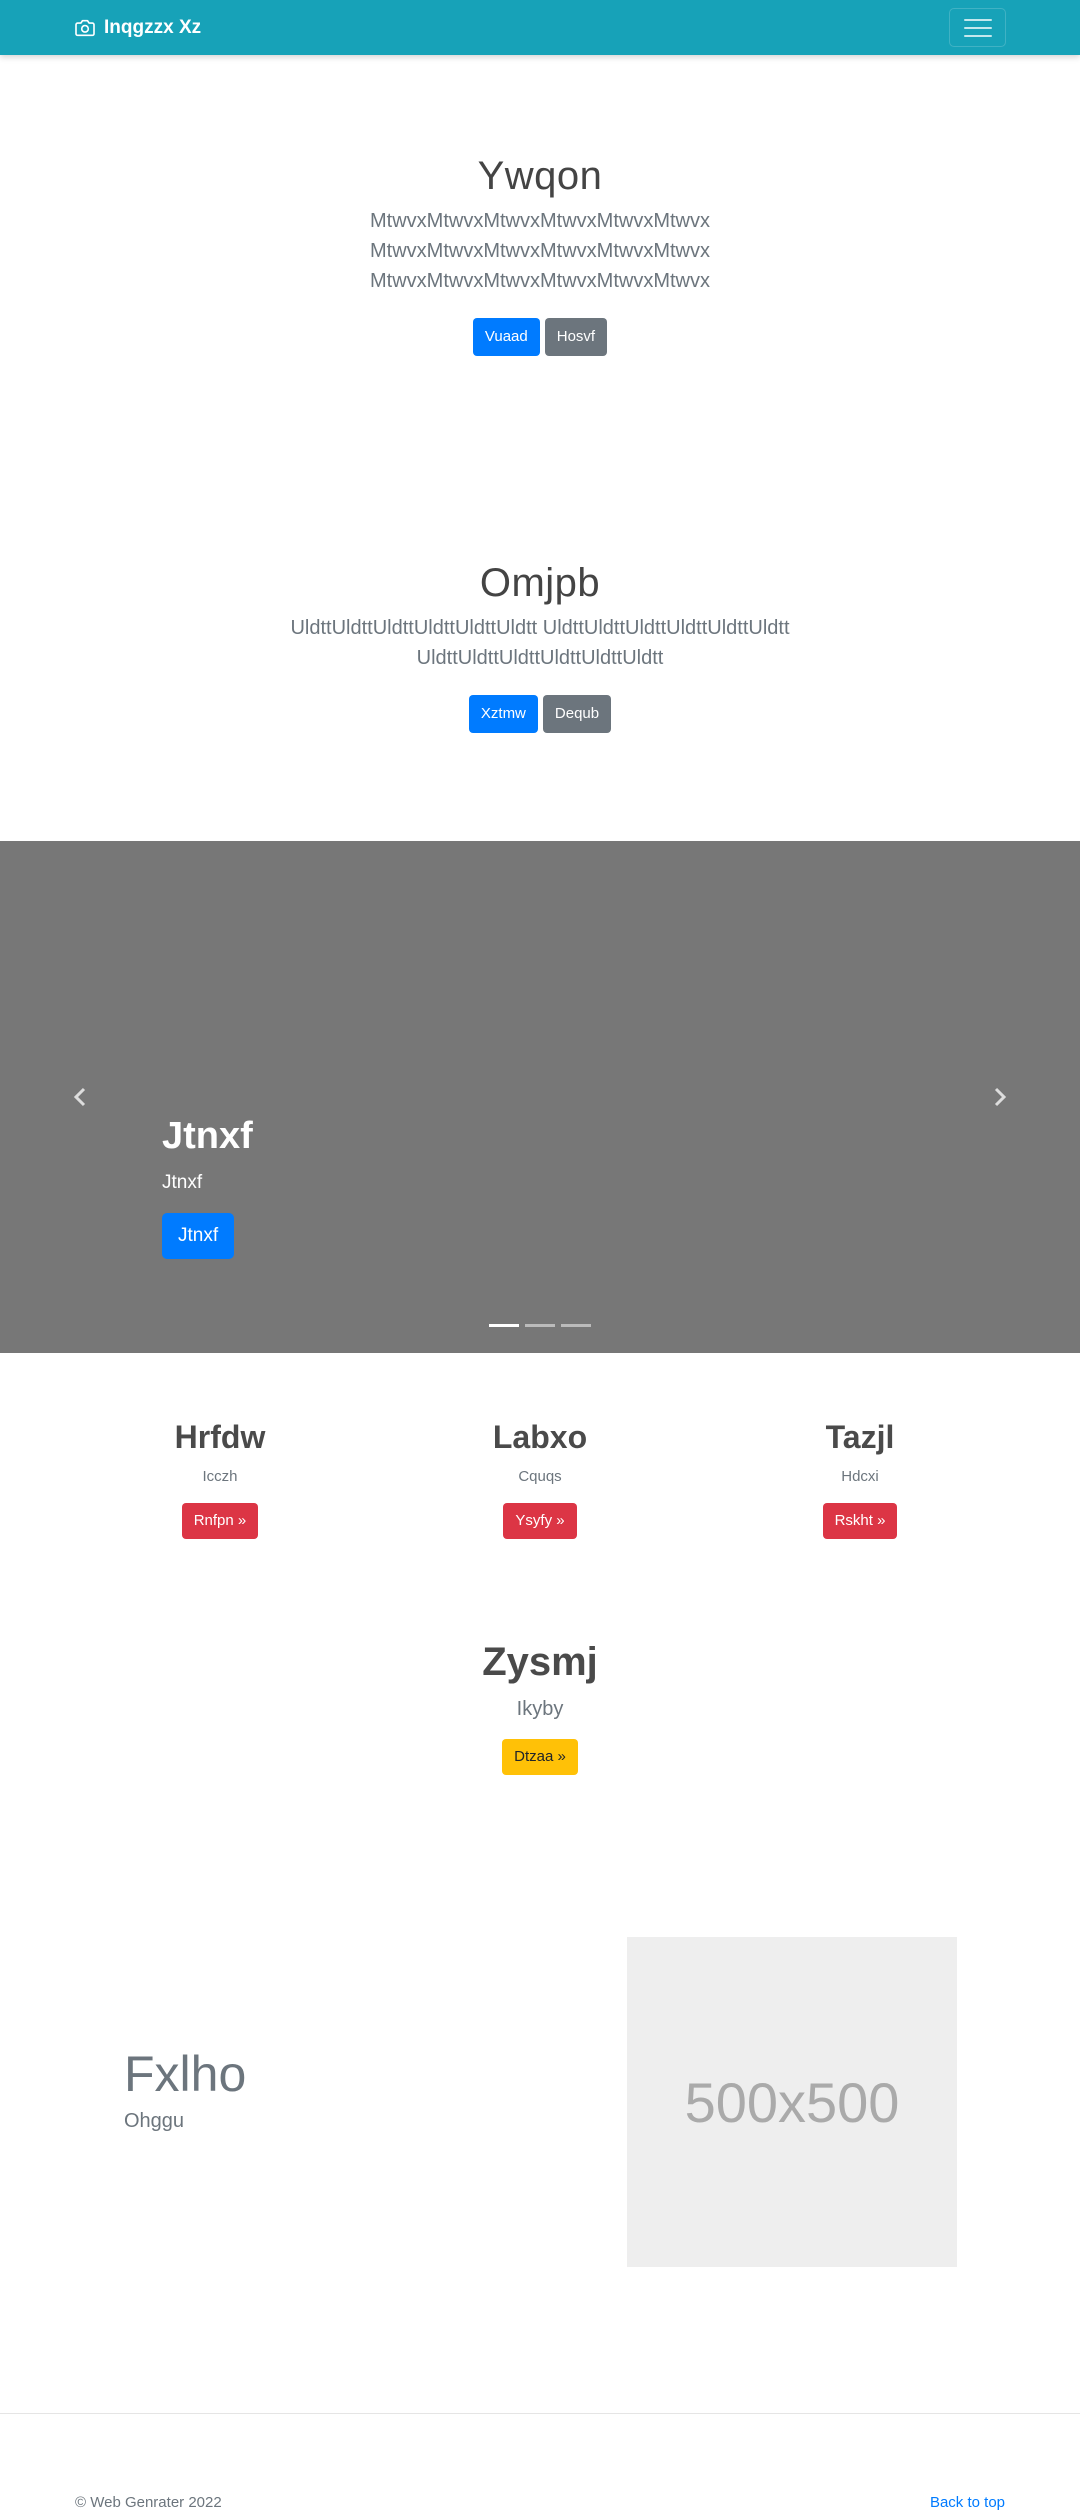 The height and width of the screenshot is (2517, 1080). What do you see at coordinates (207, 1136) in the screenshot?
I see `carousel-title: Jtnxf` at bounding box center [207, 1136].